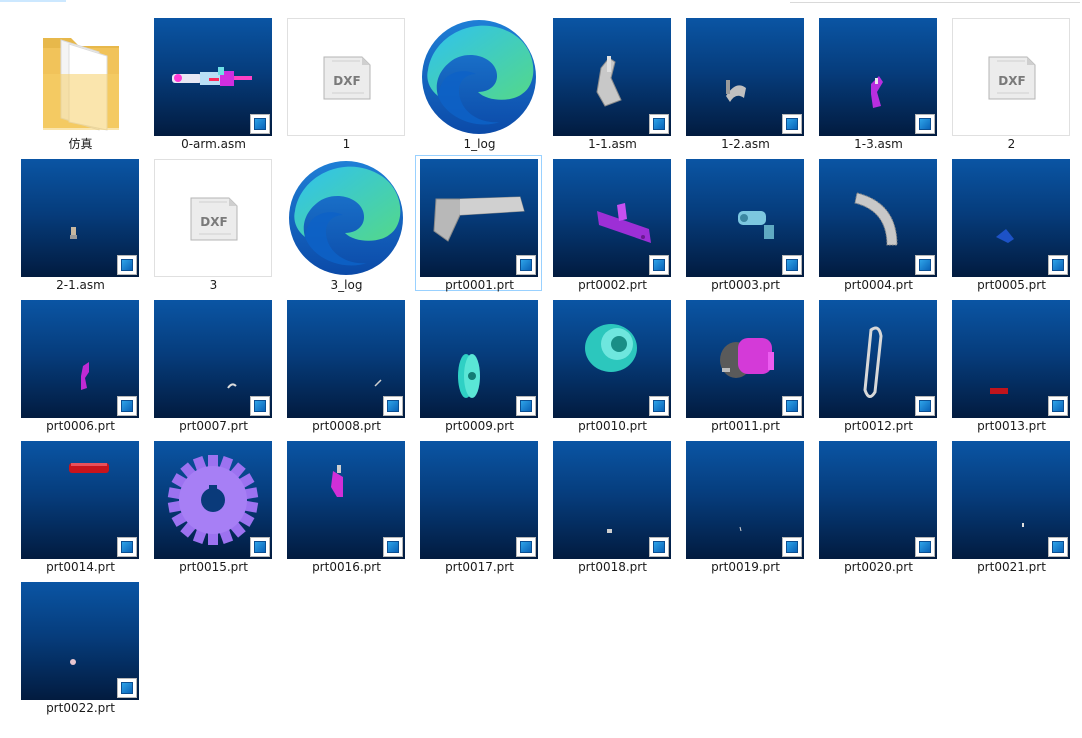  I want to click on file-item: prt0009.prt, so click(478, 364).